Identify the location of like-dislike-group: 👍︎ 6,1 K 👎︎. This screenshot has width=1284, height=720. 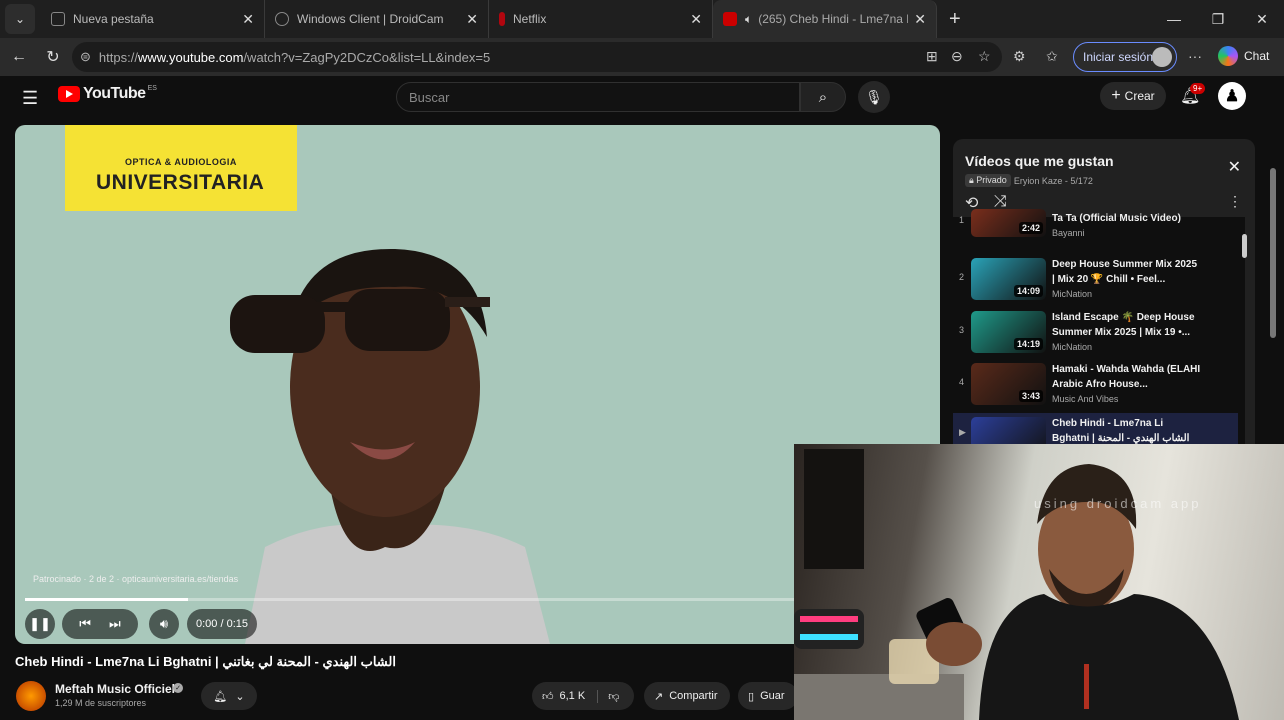
(583, 696).